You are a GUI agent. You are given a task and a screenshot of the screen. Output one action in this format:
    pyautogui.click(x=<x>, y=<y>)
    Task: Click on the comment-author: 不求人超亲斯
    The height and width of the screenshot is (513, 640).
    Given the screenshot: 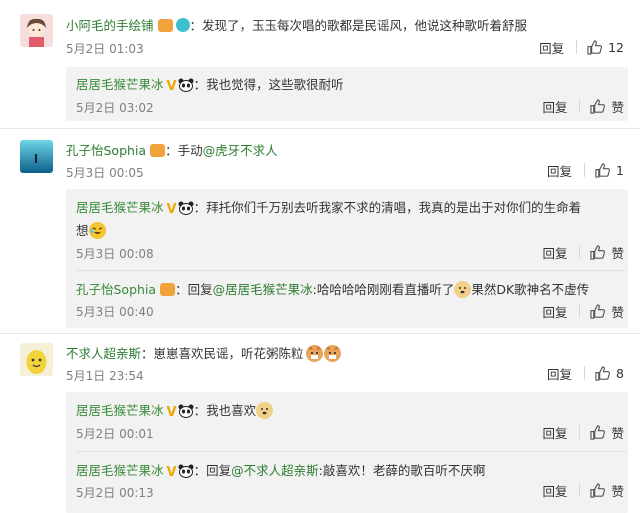 What is the action you would take?
    pyautogui.click(x=103, y=353)
    